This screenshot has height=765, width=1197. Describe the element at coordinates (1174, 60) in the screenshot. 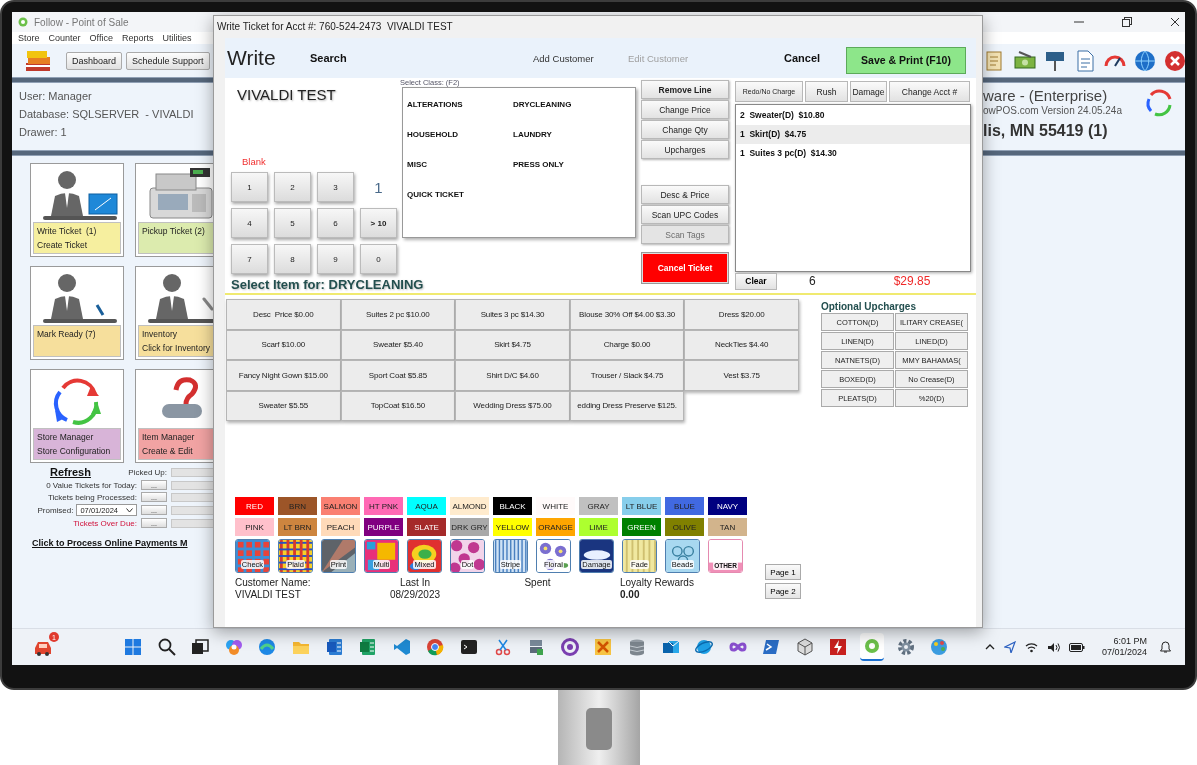

I see `exit-icon` at that location.